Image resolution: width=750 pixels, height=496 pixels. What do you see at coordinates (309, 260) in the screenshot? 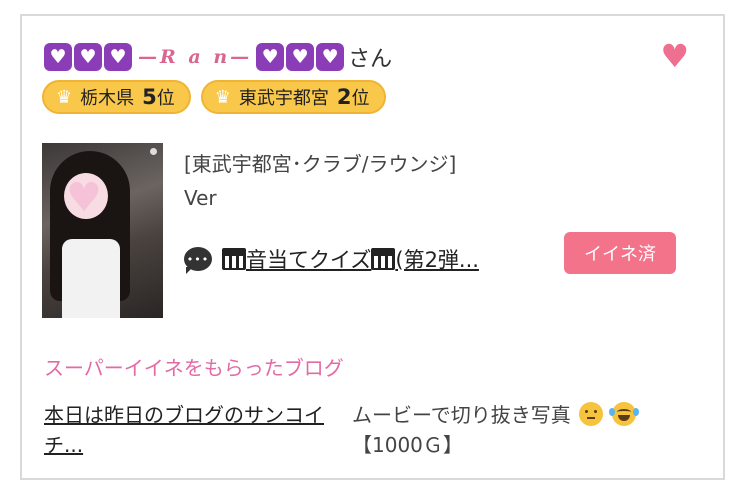
I see `blog-title-text: 音当てクイズ` at bounding box center [309, 260].